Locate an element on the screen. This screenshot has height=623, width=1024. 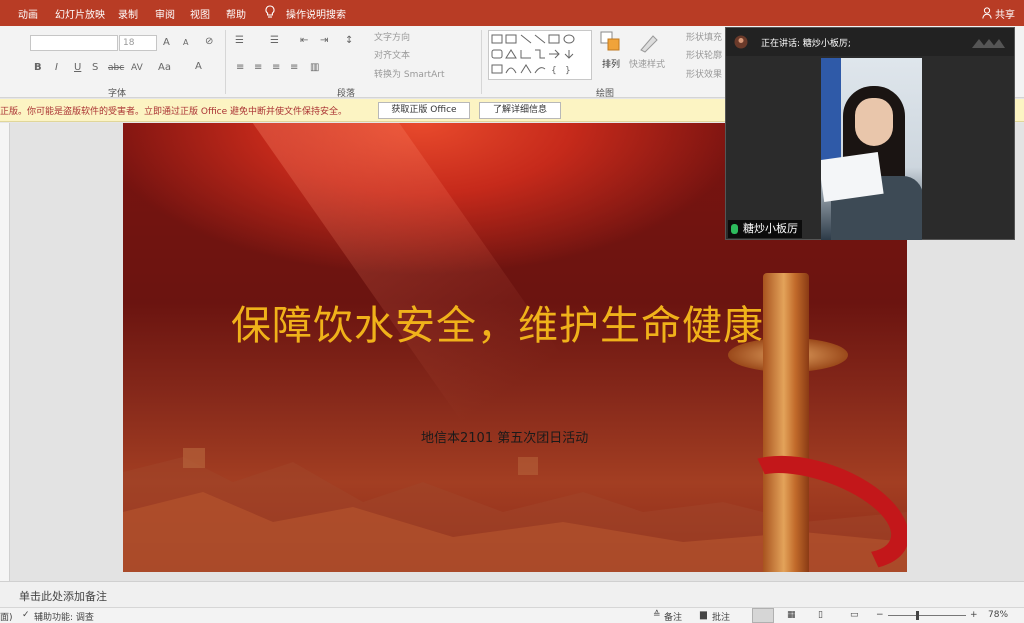
drawing-group-label: 绘图 is located at coordinates (605, 94).